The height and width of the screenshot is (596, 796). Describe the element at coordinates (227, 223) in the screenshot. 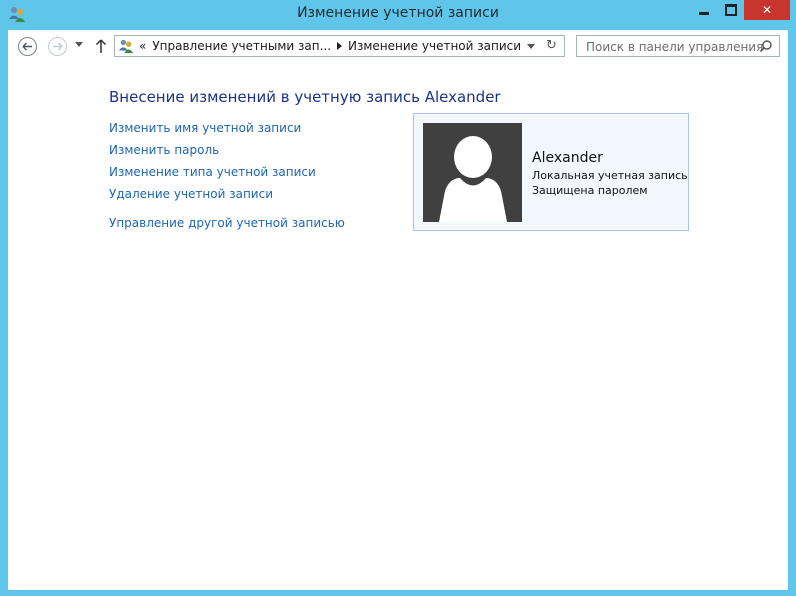

I see `manage-another-account-link: Управление другой учетной записью` at that location.